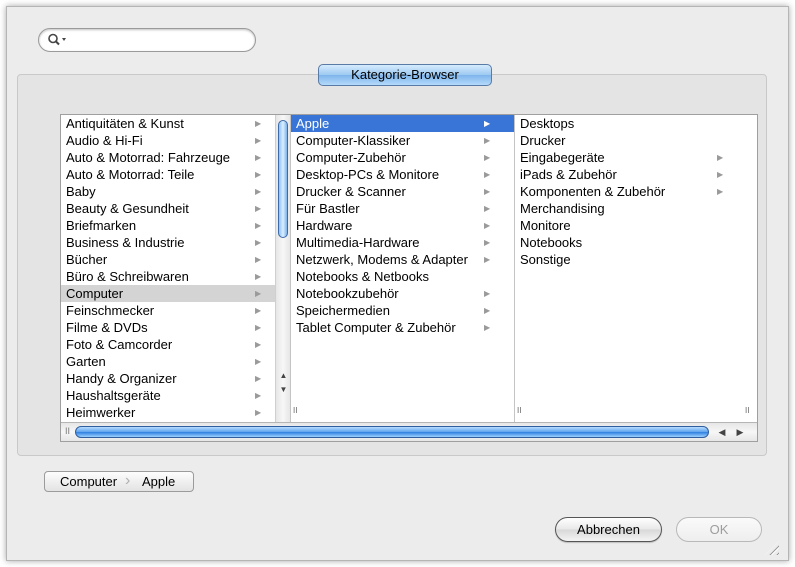  I want to click on list-item: Sonstige, so click(637, 259).